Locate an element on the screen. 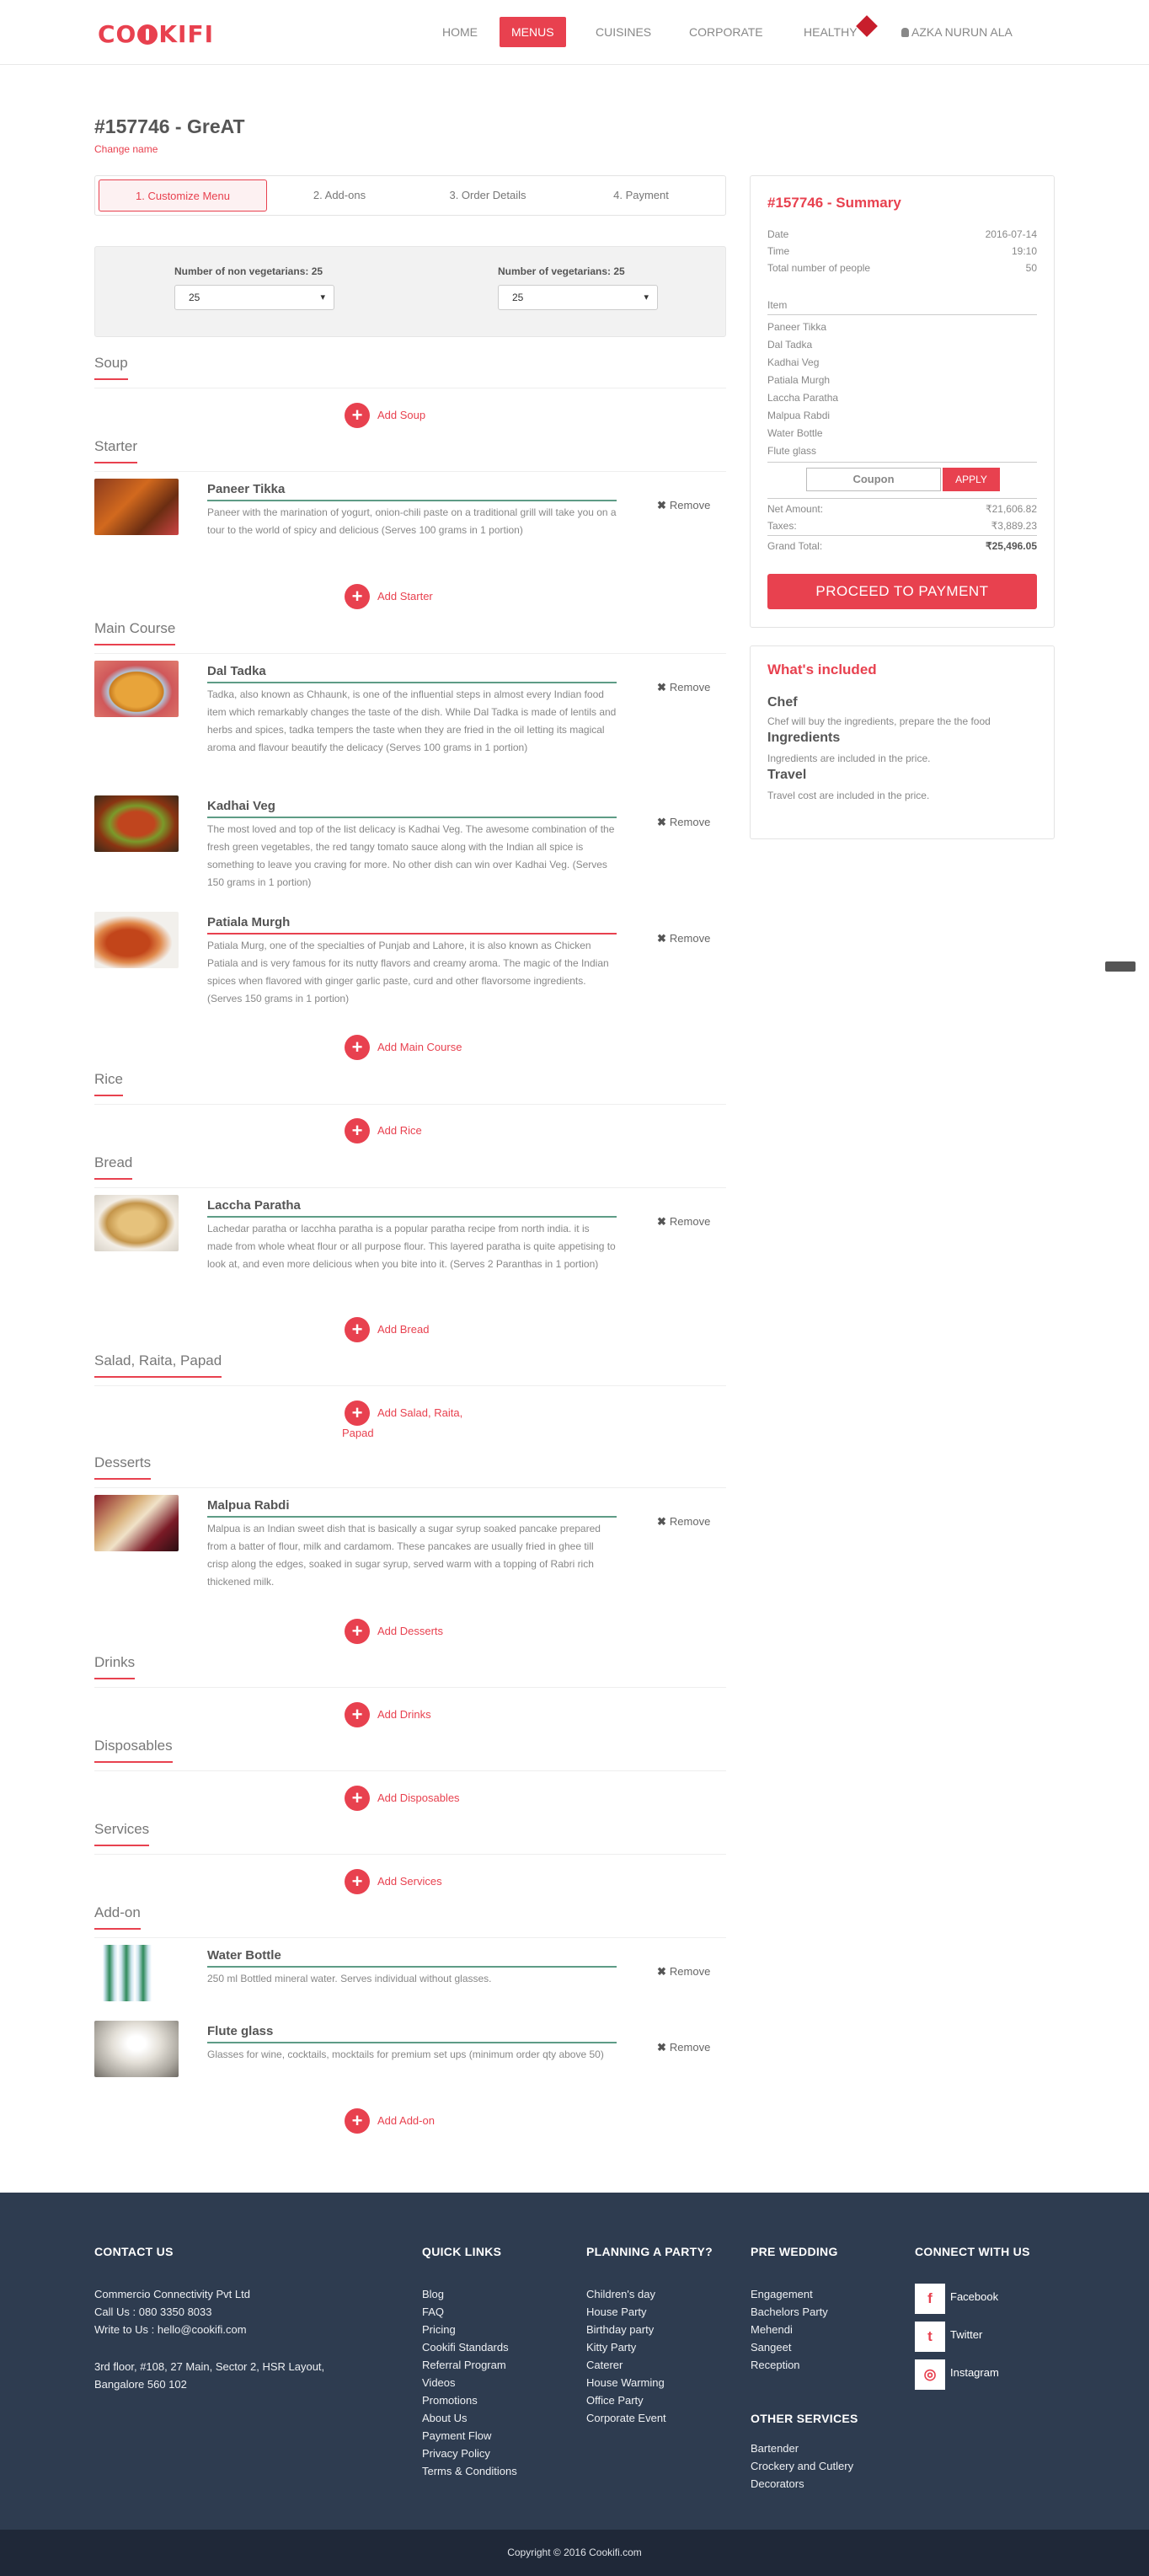 The height and width of the screenshot is (2576, 1149). add-desserts-button: + Add Desserts is located at coordinates (394, 1632).